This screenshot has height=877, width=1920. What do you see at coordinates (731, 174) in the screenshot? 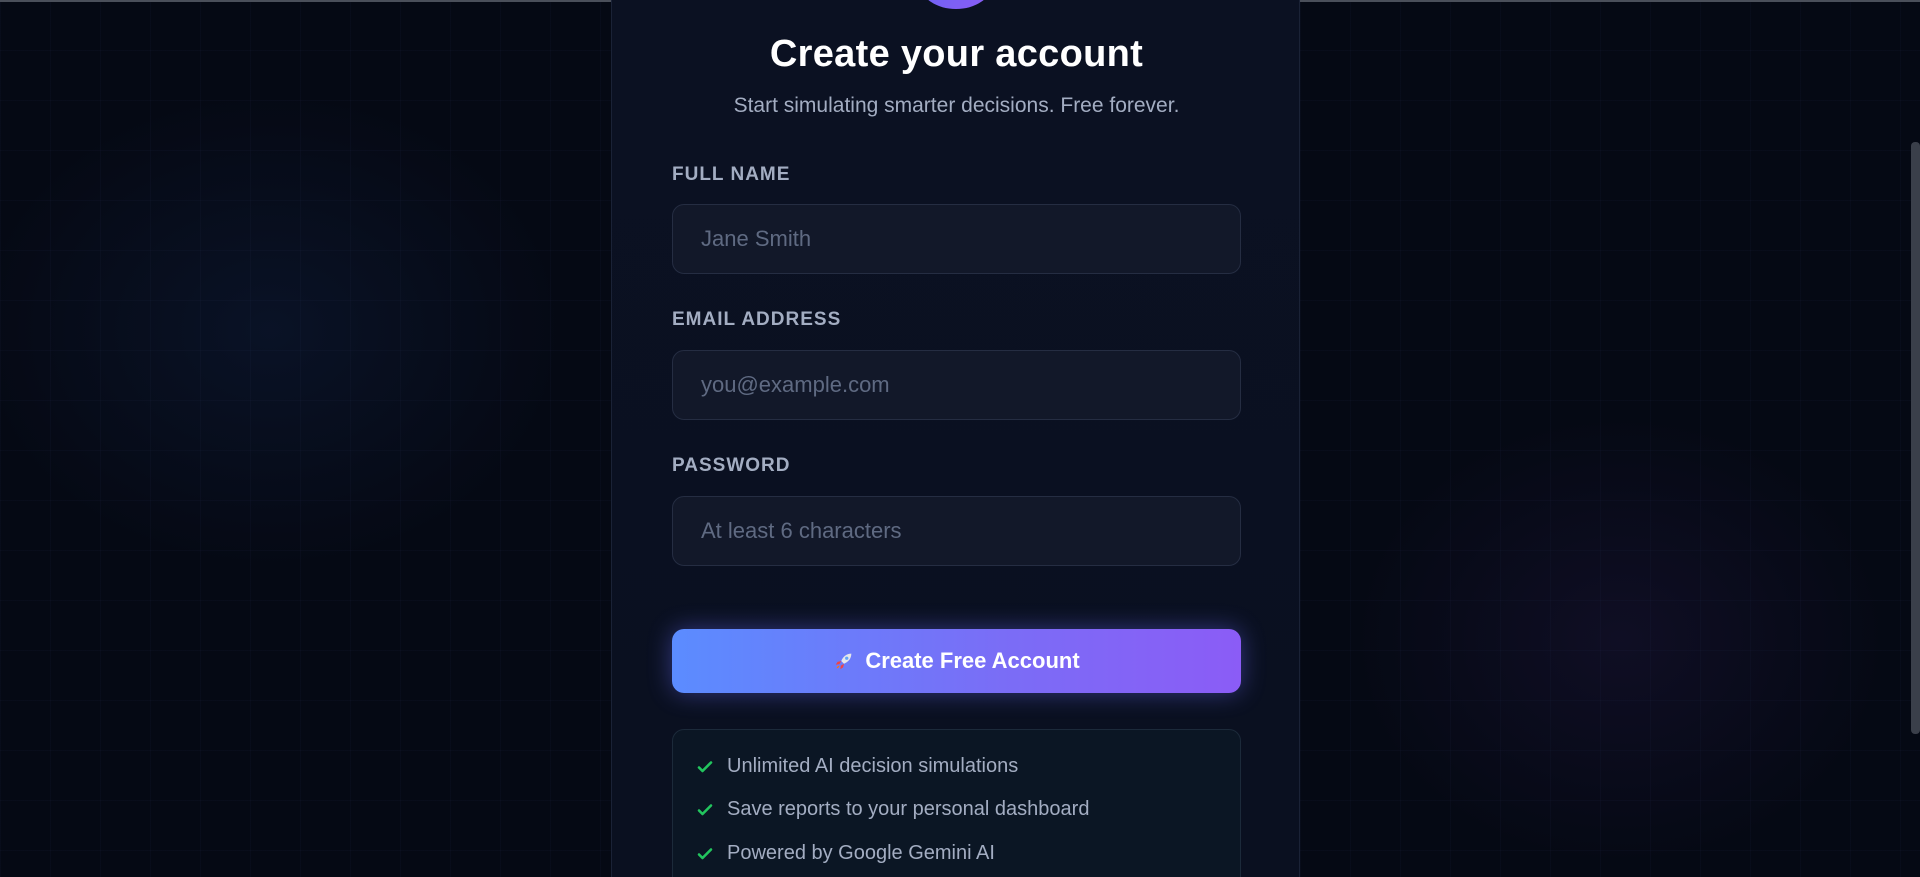
I see `full-name-label: FULL NAME` at bounding box center [731, 174].